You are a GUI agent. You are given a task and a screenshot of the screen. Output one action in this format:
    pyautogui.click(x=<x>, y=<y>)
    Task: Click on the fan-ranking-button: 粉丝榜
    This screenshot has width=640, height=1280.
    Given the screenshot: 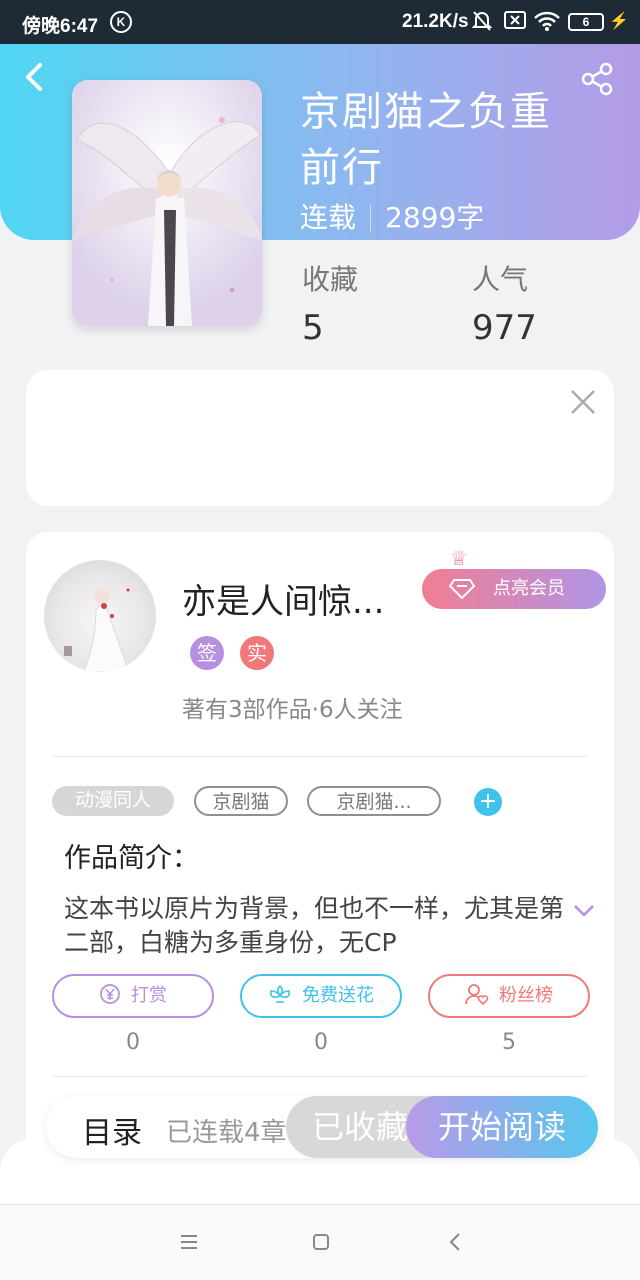 What is the action you would take?
    pyautogui.click(x=509, y=996)
    